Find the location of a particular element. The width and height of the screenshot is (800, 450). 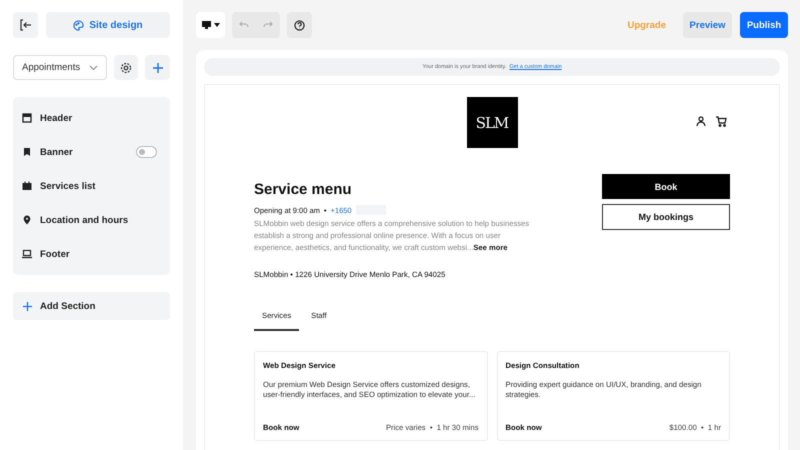

help-icon is located at coordinates (299, 25).